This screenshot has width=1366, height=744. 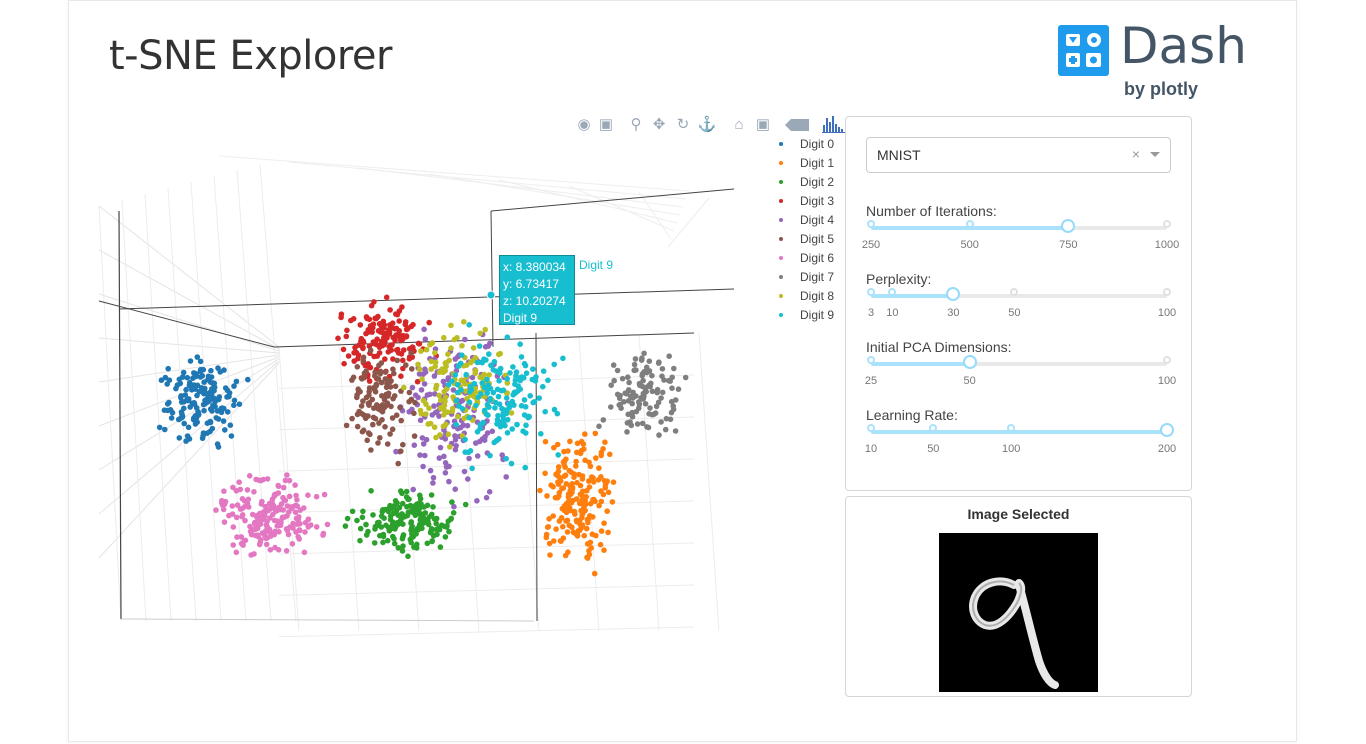 I want to click on slider-handle, so click(x=1068, y=226).